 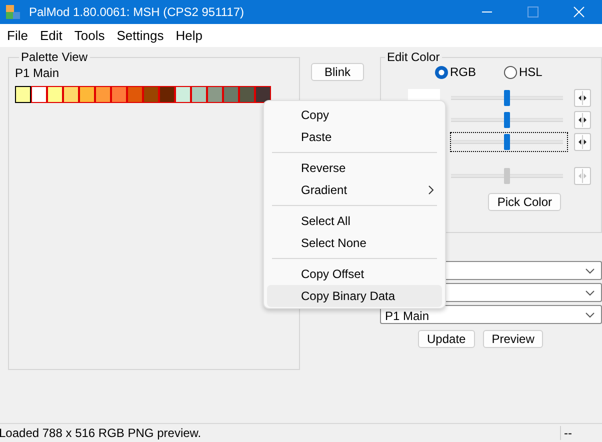 What do you see at coordinates (189, 35) in the screenshot?
I see `menu-item: Help` at bounding box center [189, 35].